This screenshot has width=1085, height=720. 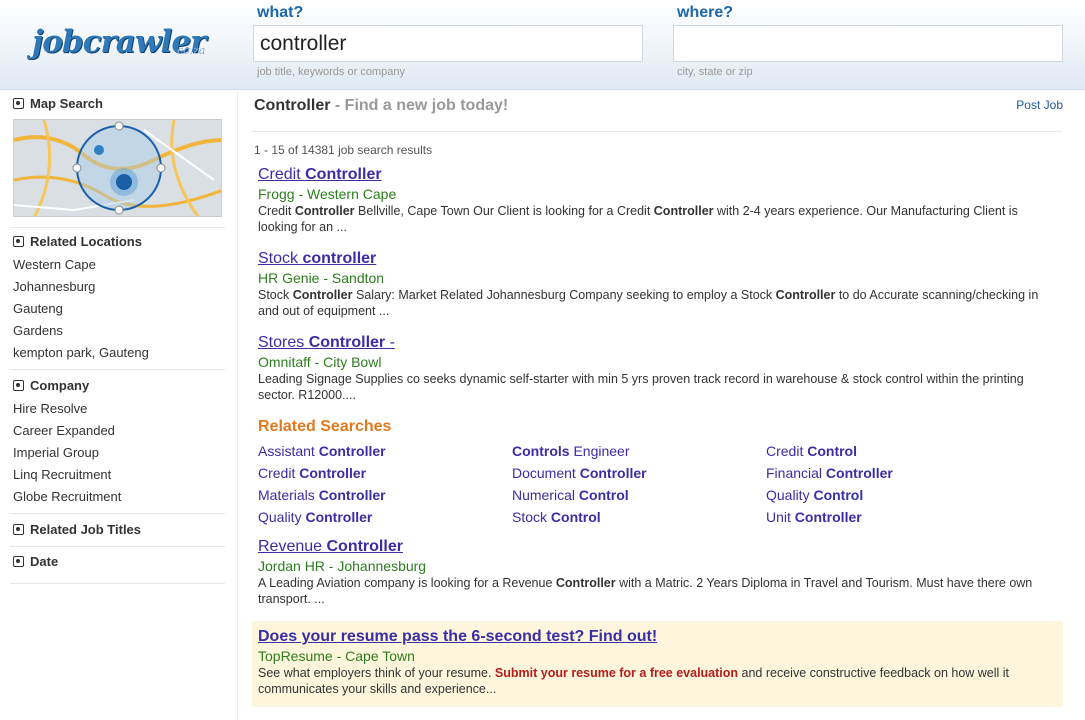 What do you see at coordinates (385, 451) in the screenshot?
I see `related-search-link: Assistant Controller` at bounding box center [385, 451].